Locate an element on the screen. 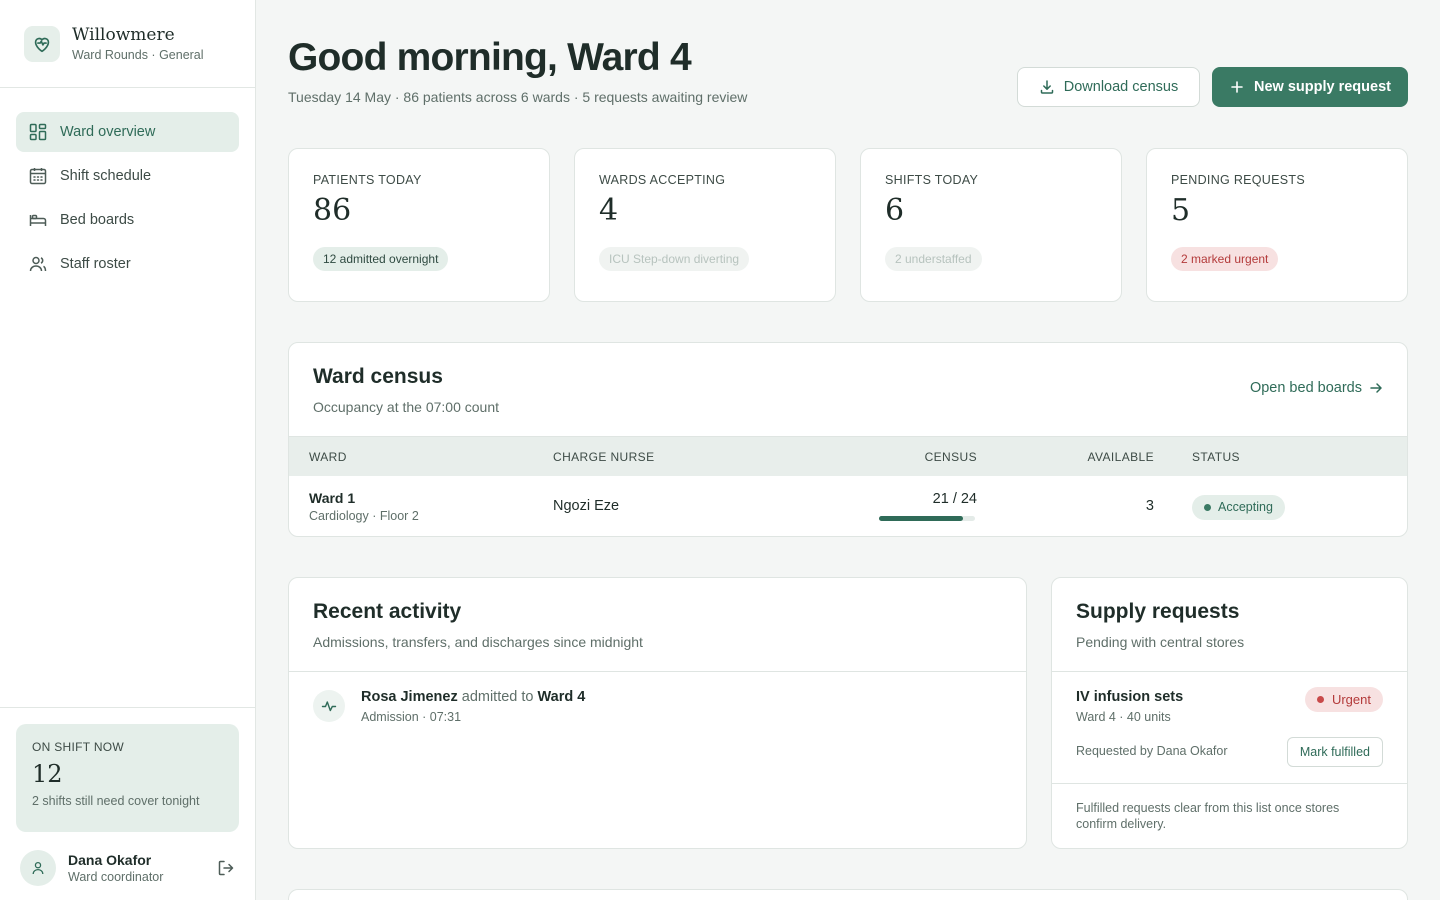  sidebar-item-staff-roster: Staff roster is located at coordinates (127, 264).